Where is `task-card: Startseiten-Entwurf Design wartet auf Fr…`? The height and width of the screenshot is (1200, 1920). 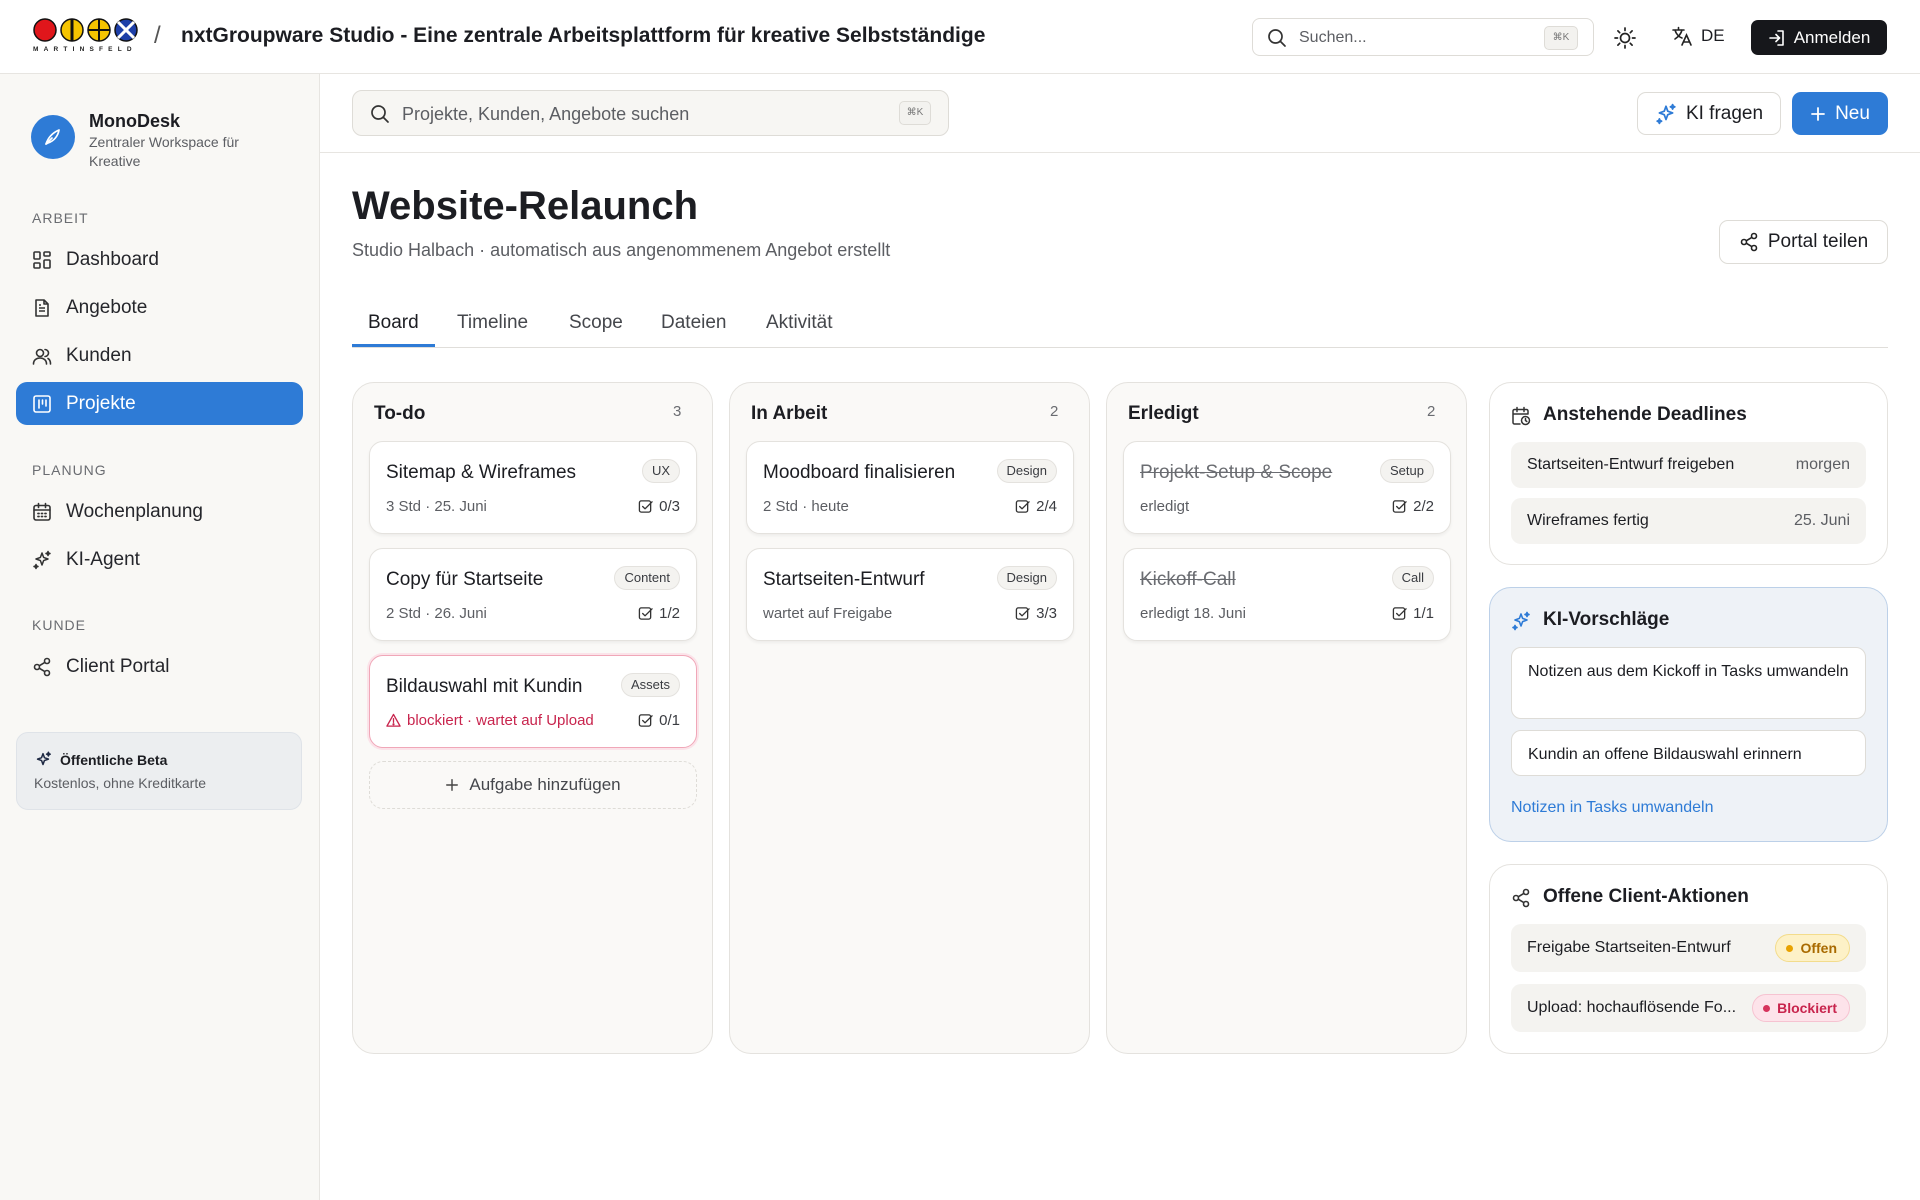 task-card: Startseiten-Entwurf Design wartet auf Fr… is located at coordinates (910, 594).